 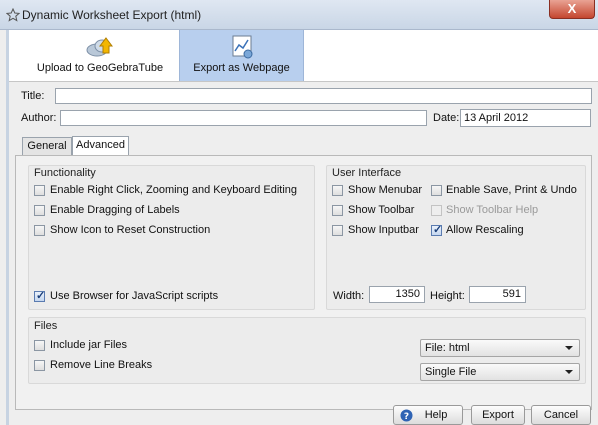 What do you see at coordinates (436, 415) in the screenshot?
I see `help-label: Help` at bounding box center [436, 415].